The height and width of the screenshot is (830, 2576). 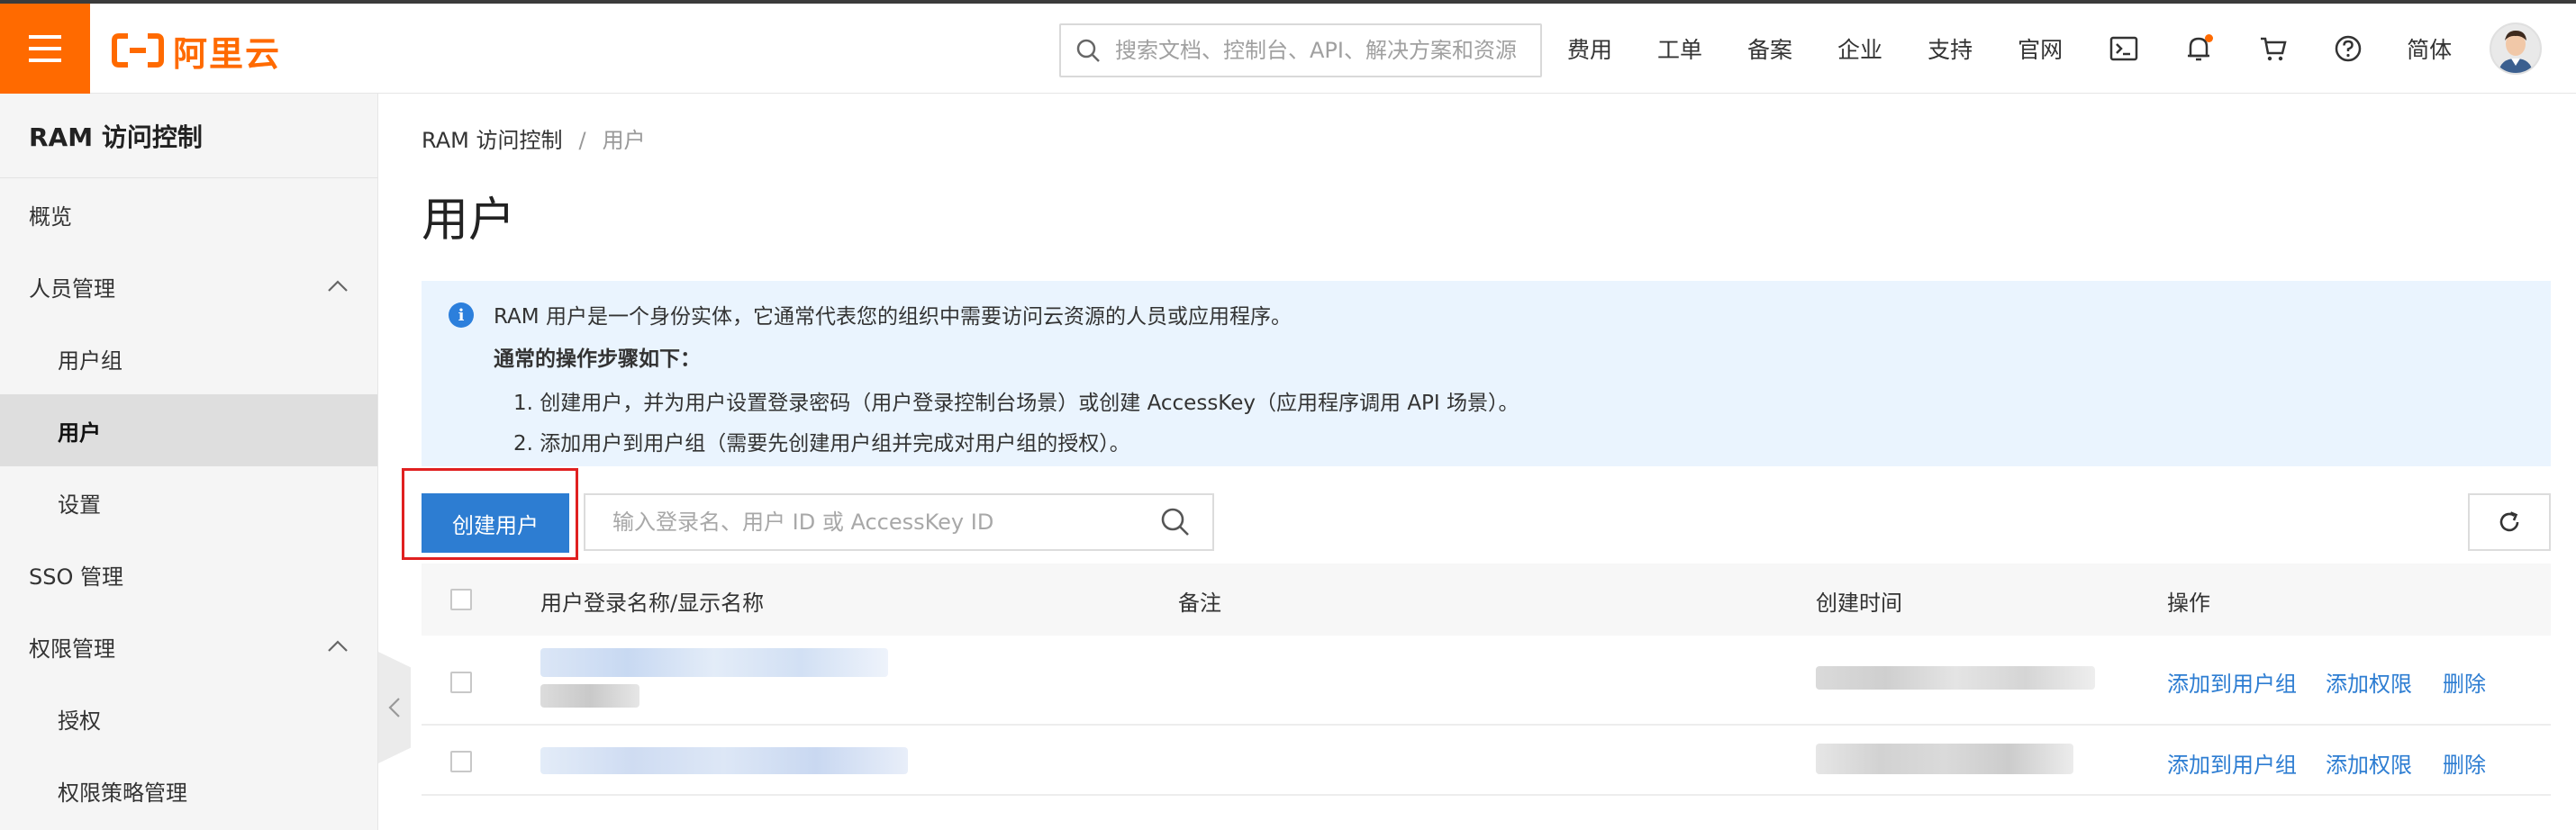 I want to click on menu-button, so click(x=45, y=49).